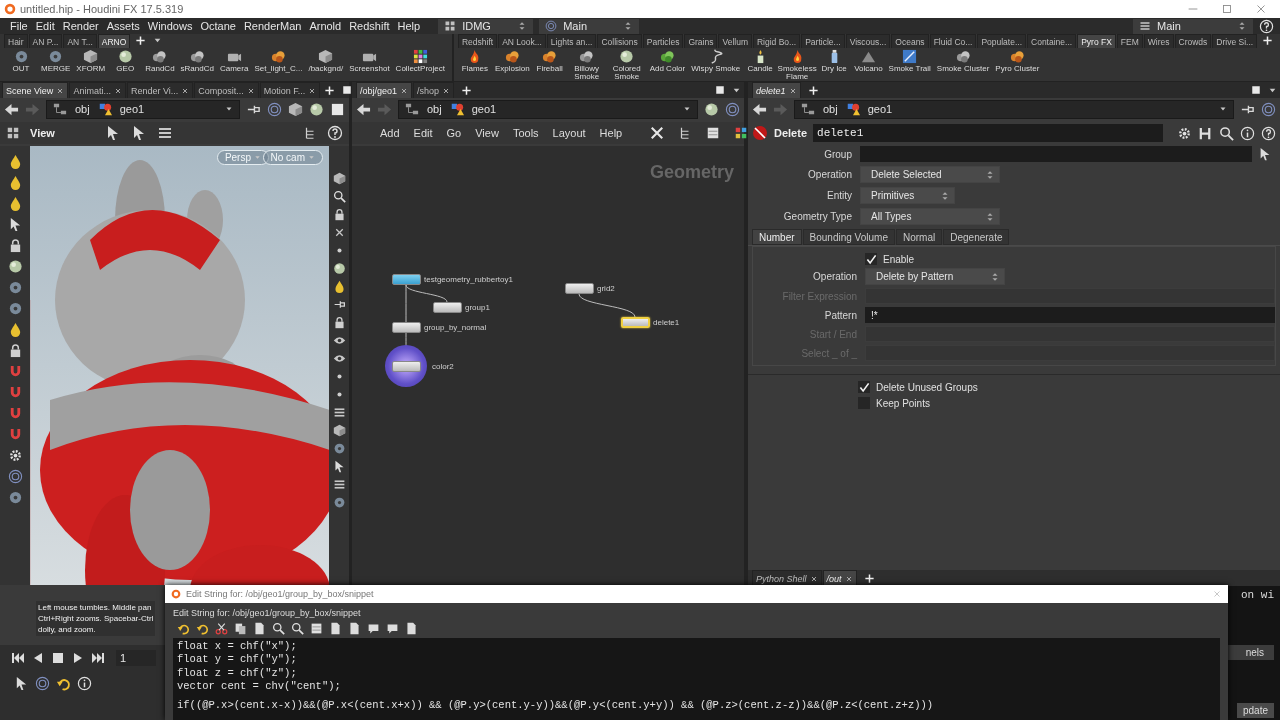  Describe the element at coordinates (18, 658) in the screenshot. I see `skip-back-icon` at that location.